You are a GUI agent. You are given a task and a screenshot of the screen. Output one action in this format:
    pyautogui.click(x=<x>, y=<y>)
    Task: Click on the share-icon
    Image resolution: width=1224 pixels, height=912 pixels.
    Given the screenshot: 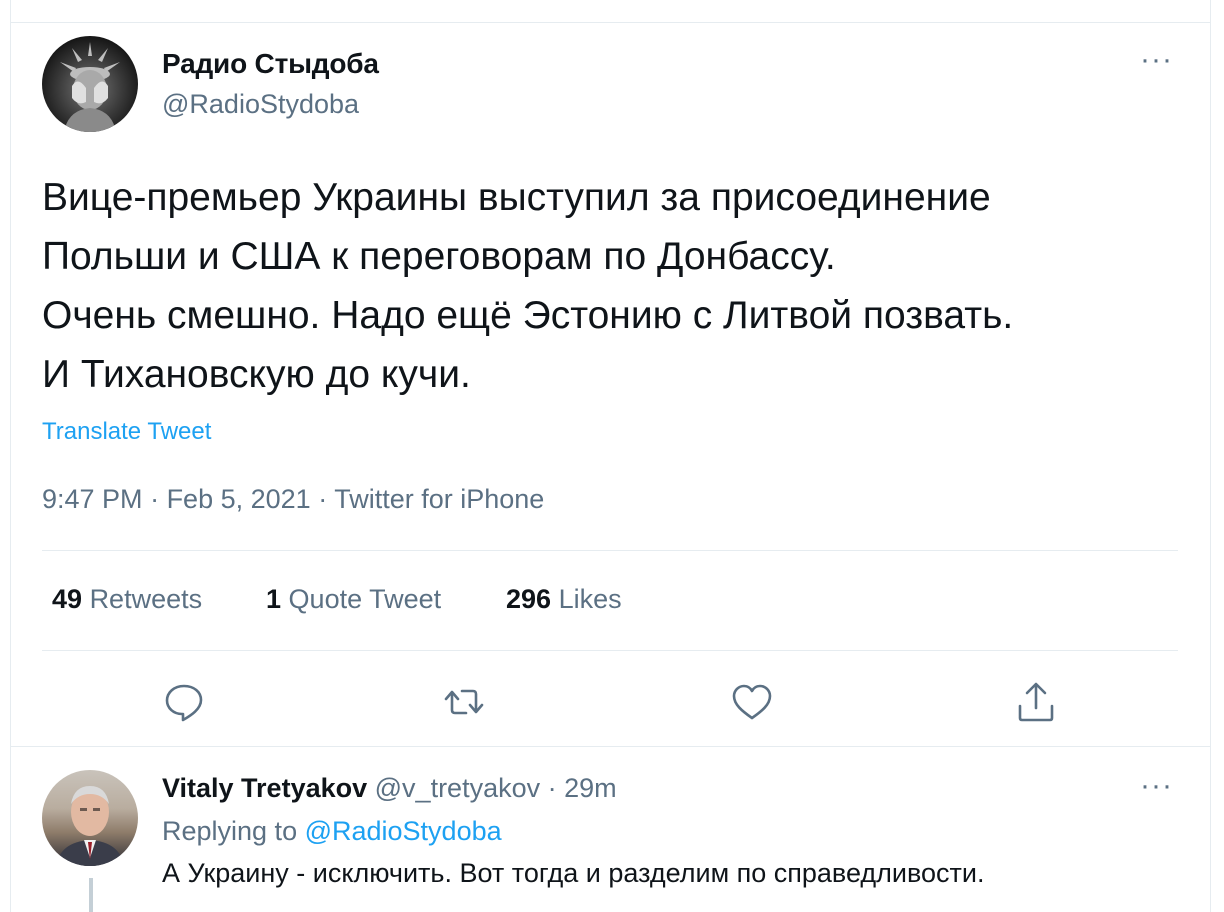 What is the action you would take?
    pyautogui.click(x=1036, y=702)
    